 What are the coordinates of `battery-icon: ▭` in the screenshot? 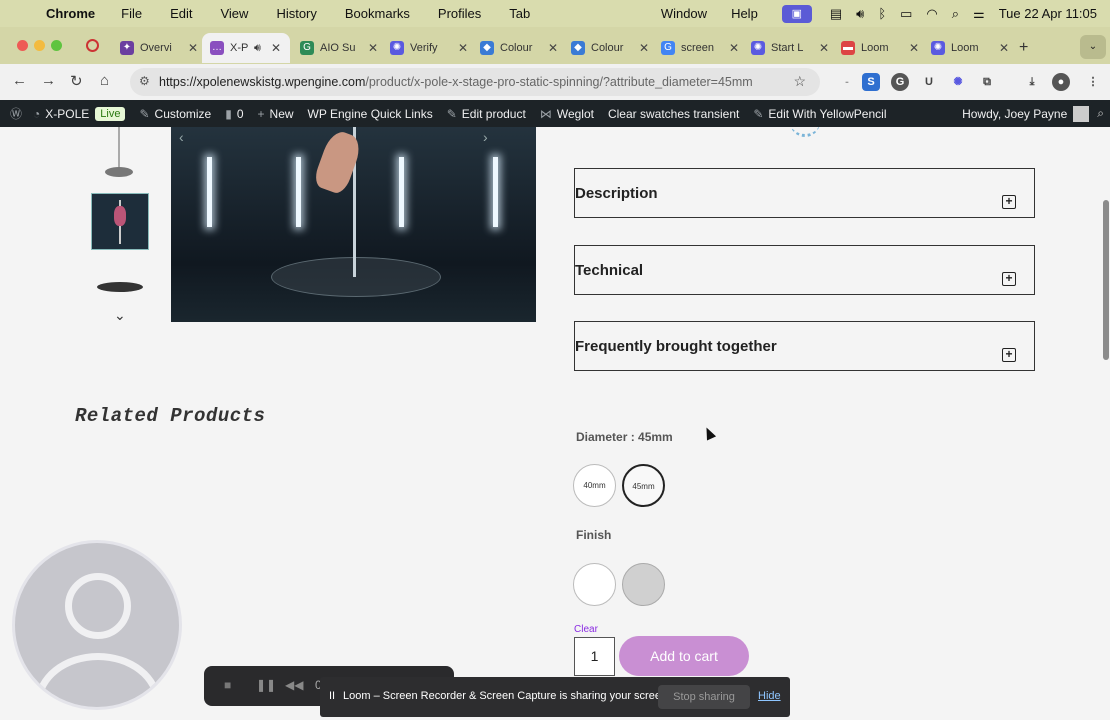 It's located at (906, 14).